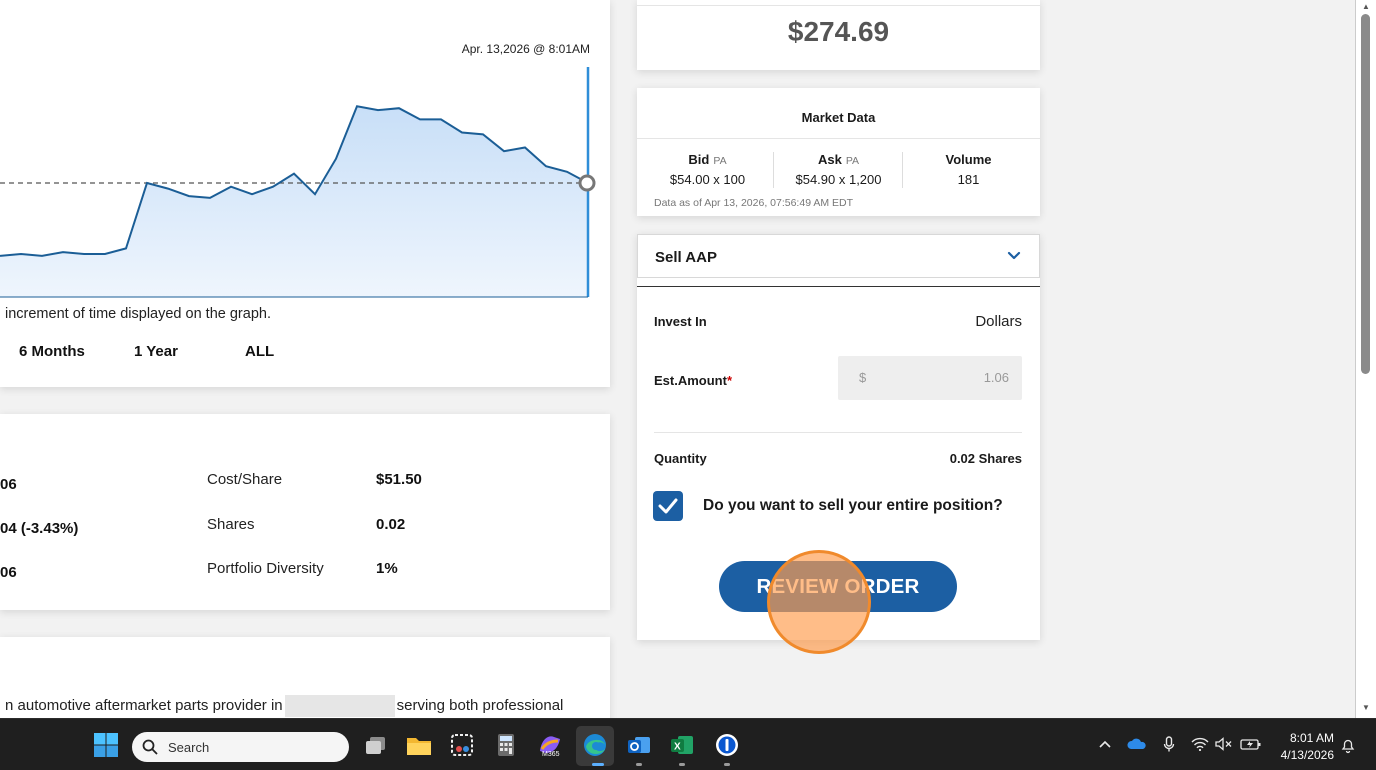 This screenshot has height=770, width=1376. Describe the element at coordinates (419, 745) in the screenshot. I see `file-explorer-icon` at that location.